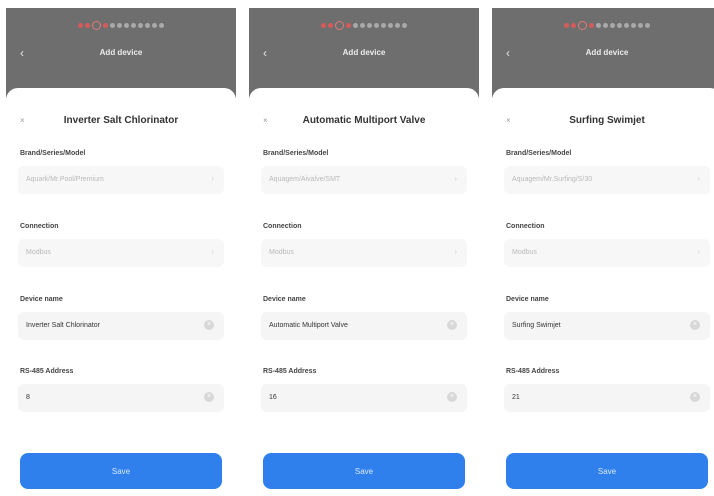  What do you see at coordinates (121, 326) in the screenshot?
I see `device-name-input: Inverter Salt Chlorinator ×` at bounding box center [121, 326].